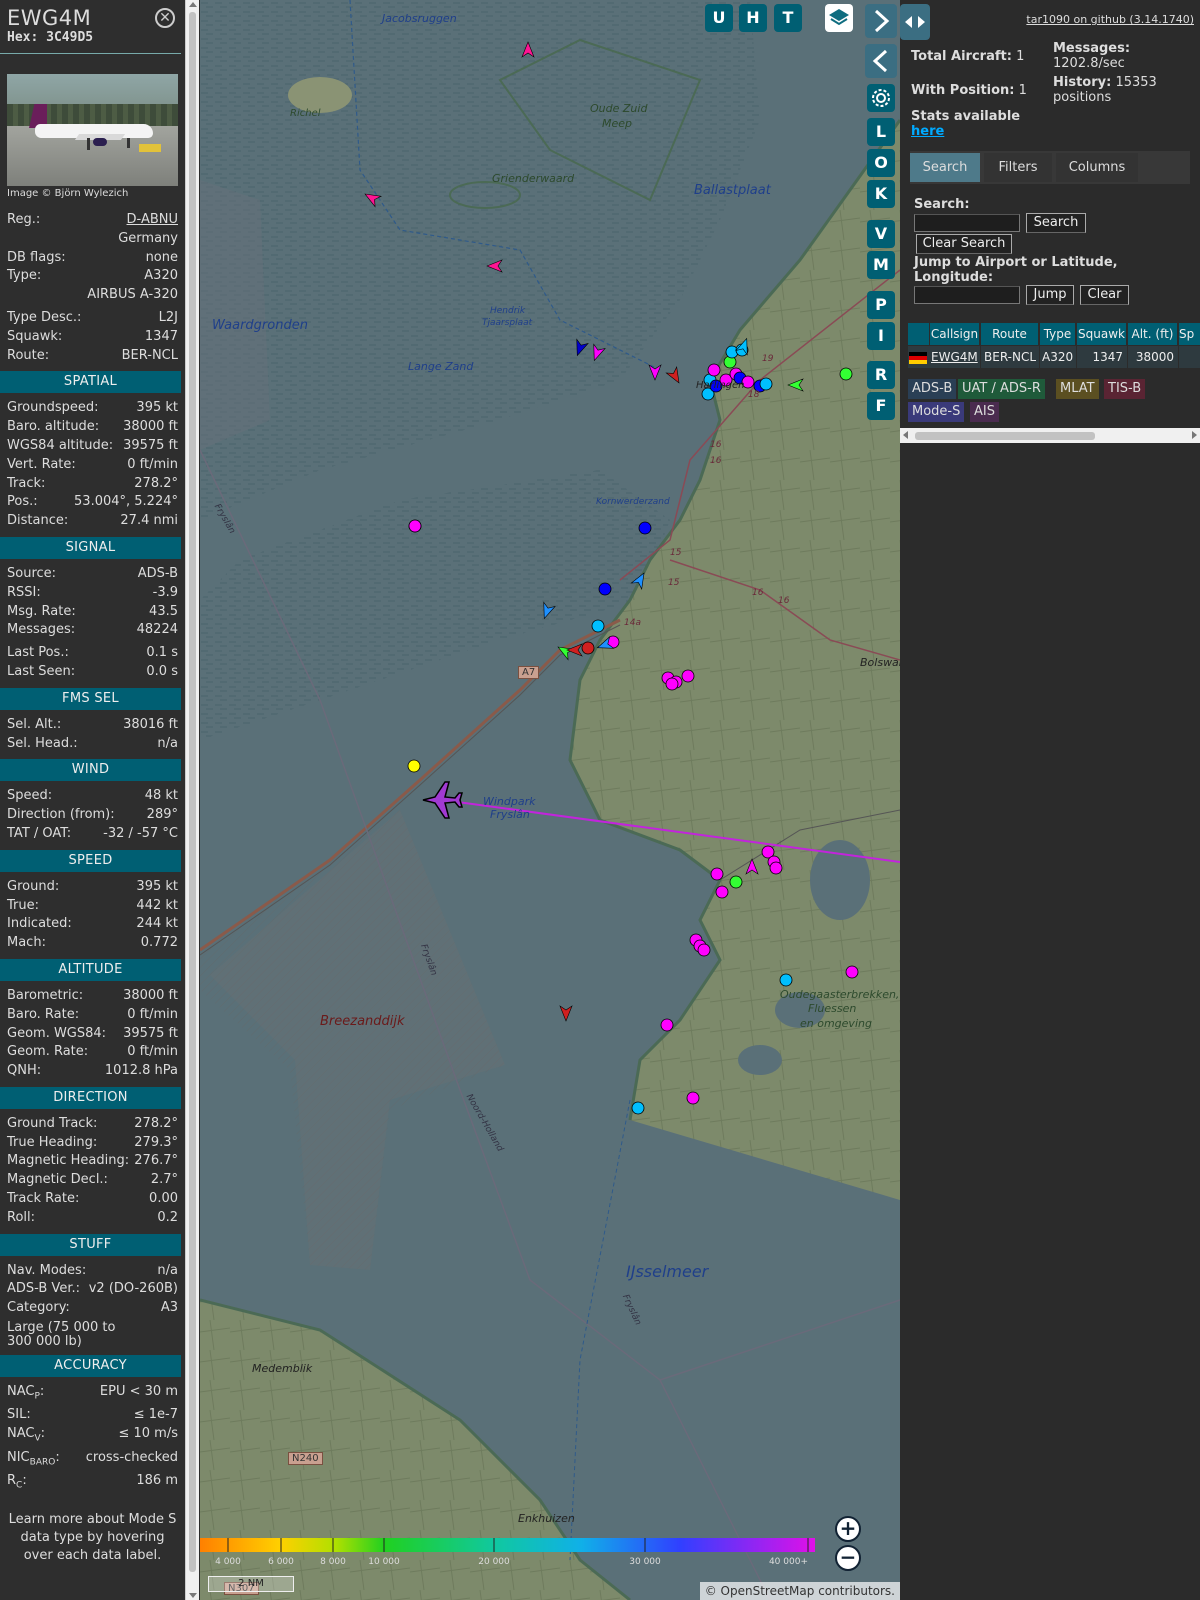 Image resolution: width=1200 pixels, height=1600 pixels. Describe the element at coordinates (92, 834) in the screenshot. I see `info-row: TAT / OAT: -32 / -57 °C` at that location.